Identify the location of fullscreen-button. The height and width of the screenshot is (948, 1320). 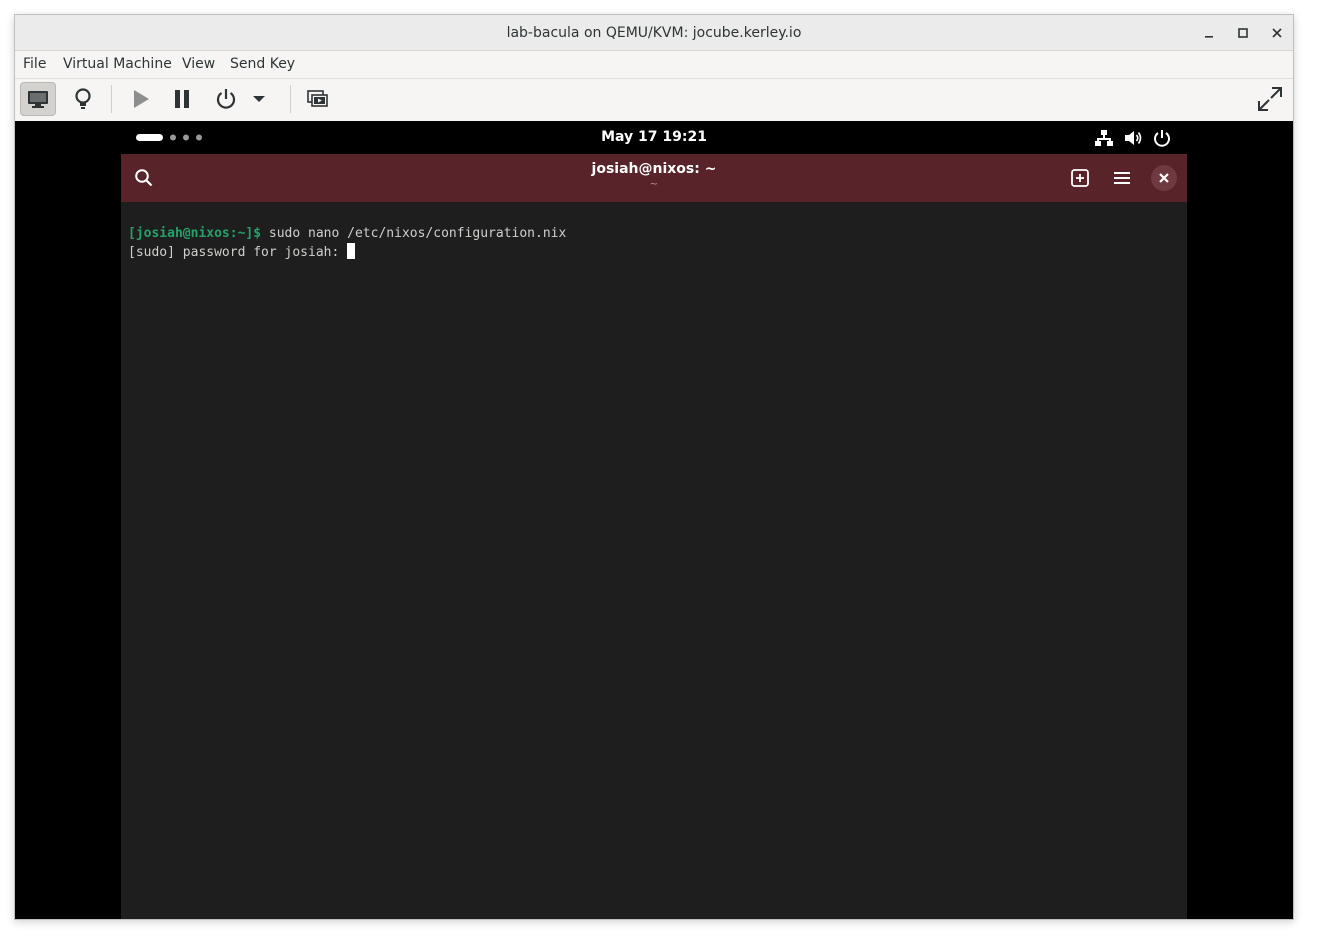
(1270, 99).